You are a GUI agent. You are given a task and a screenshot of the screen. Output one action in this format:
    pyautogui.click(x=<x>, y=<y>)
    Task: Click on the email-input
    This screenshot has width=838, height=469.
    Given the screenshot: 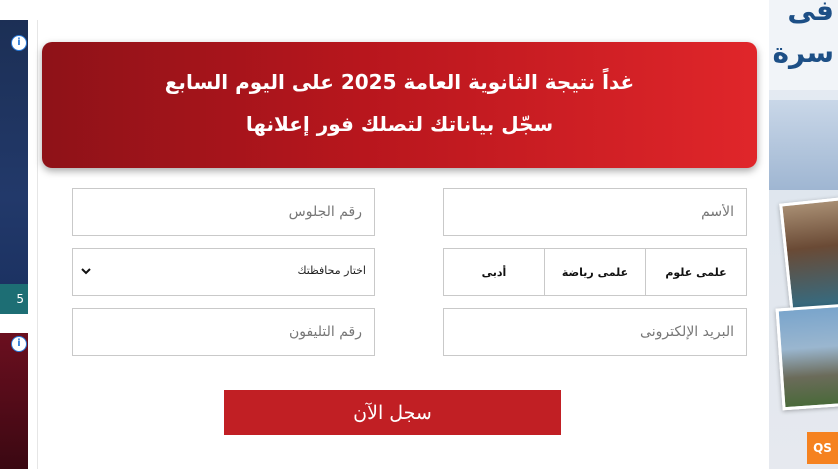 What is the action you would take?
    pyautogui.click(x=595, y=332)
    